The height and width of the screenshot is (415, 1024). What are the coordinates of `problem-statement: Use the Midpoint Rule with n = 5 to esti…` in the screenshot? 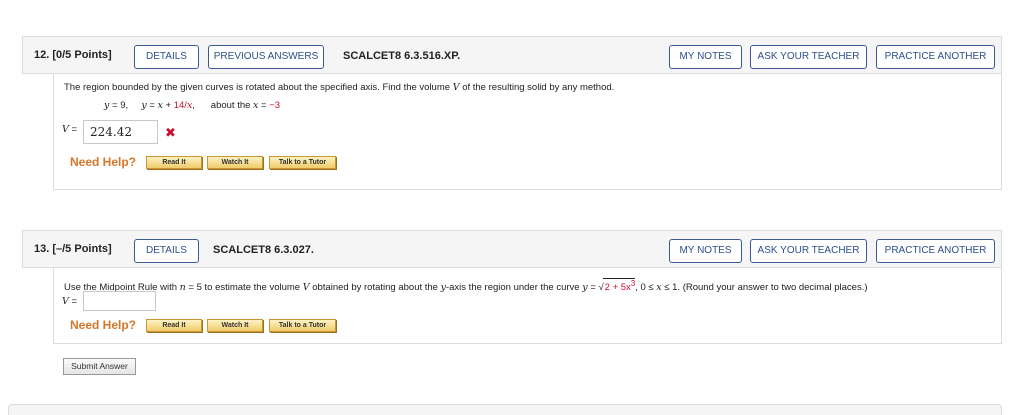 It's located at (466, 286).